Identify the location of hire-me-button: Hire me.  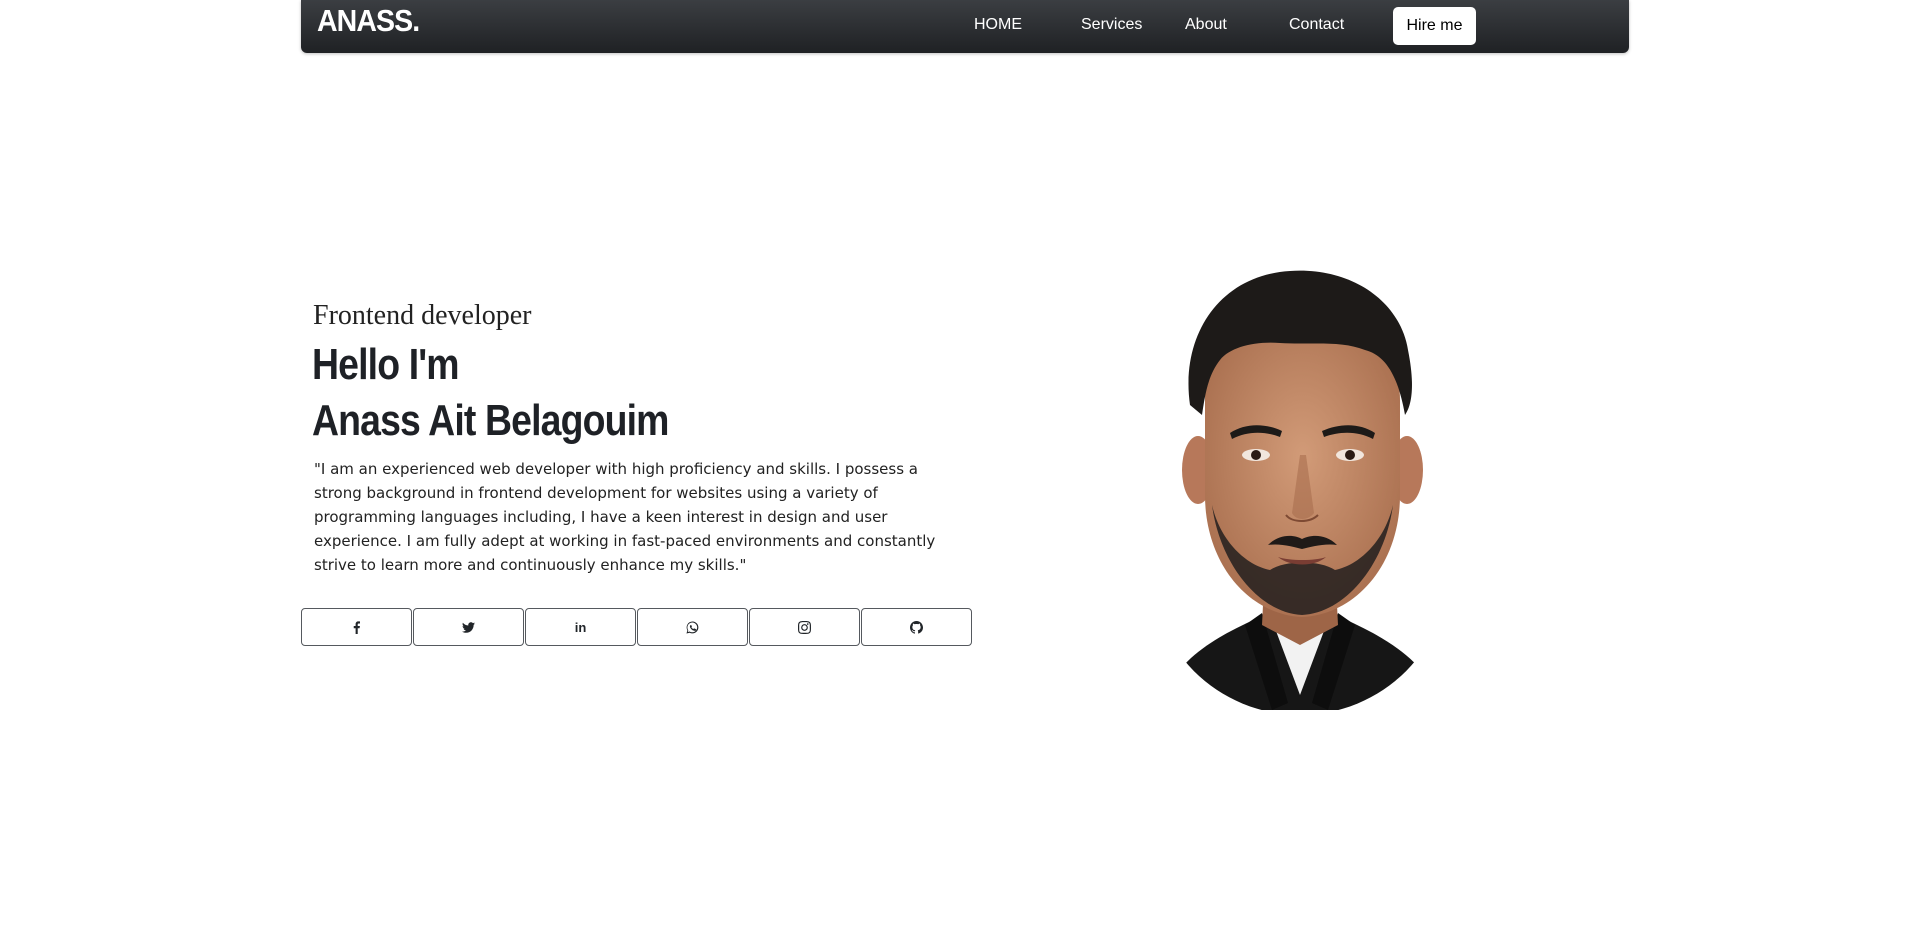
(1434, 26).